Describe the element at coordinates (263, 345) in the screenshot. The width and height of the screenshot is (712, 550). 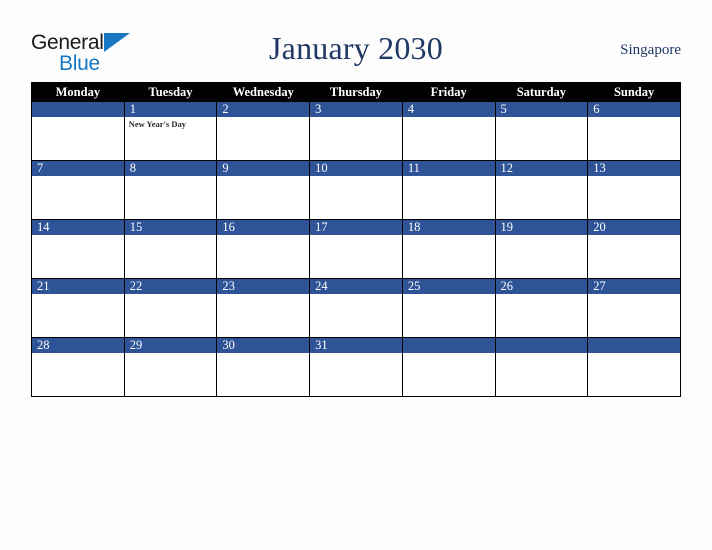
I see `day-number: 30` at that location.